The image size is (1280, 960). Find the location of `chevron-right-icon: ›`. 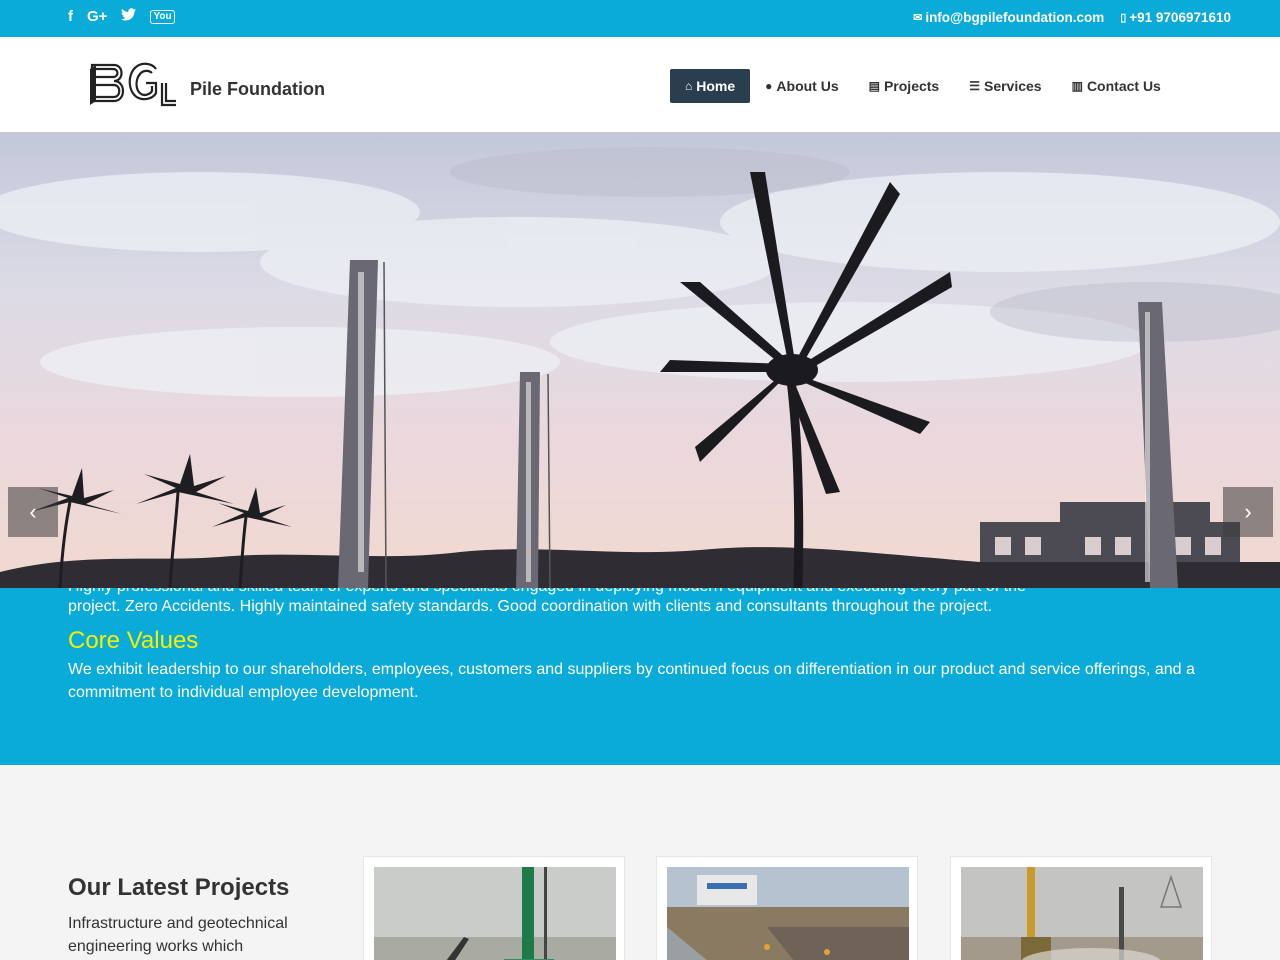

chevron-right-icon: › is located at coordinates (1248, 511).